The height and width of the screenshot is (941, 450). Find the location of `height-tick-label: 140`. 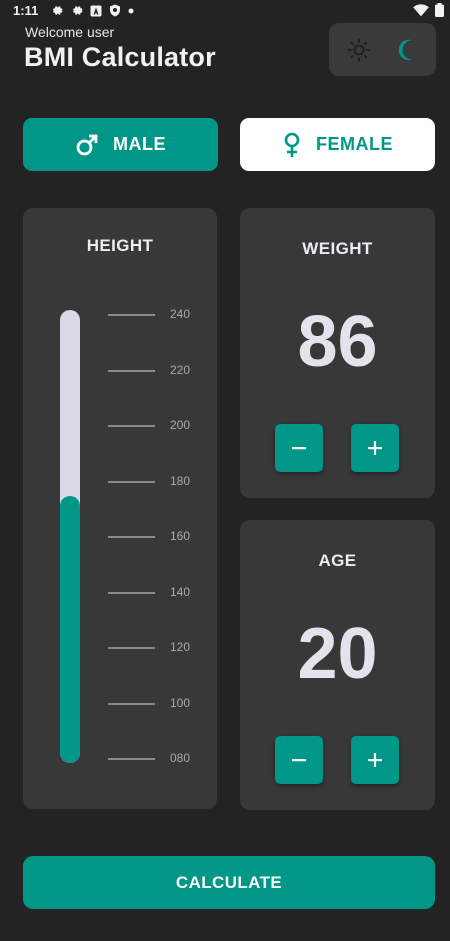

height-tick-label: 140 is located at coordinates (180, 591).